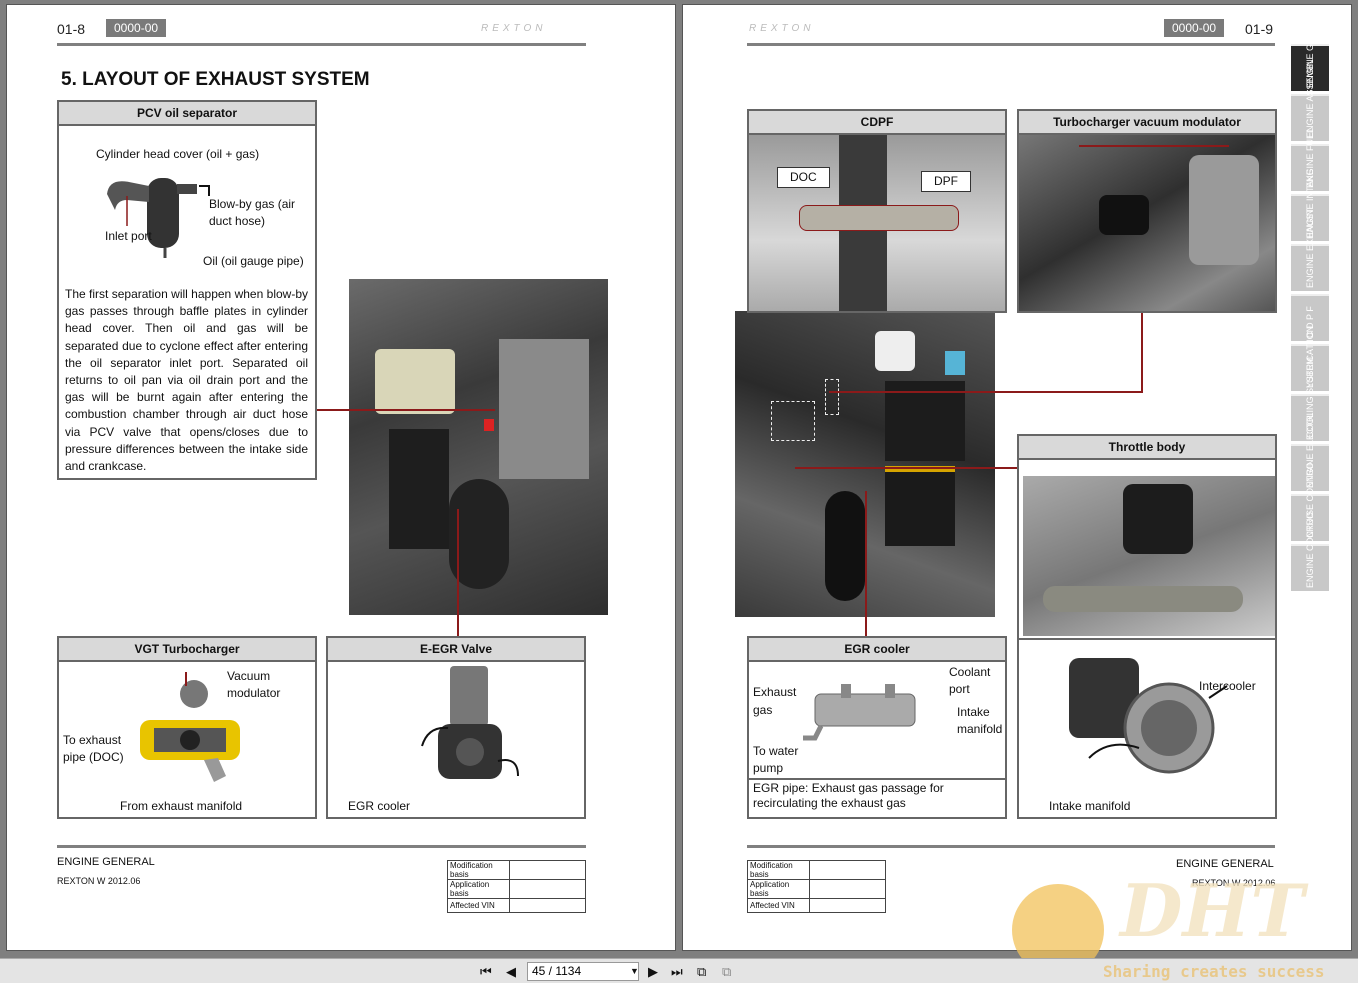  I want to click on label-intercooler: Intercooler, so click(1227, 686).